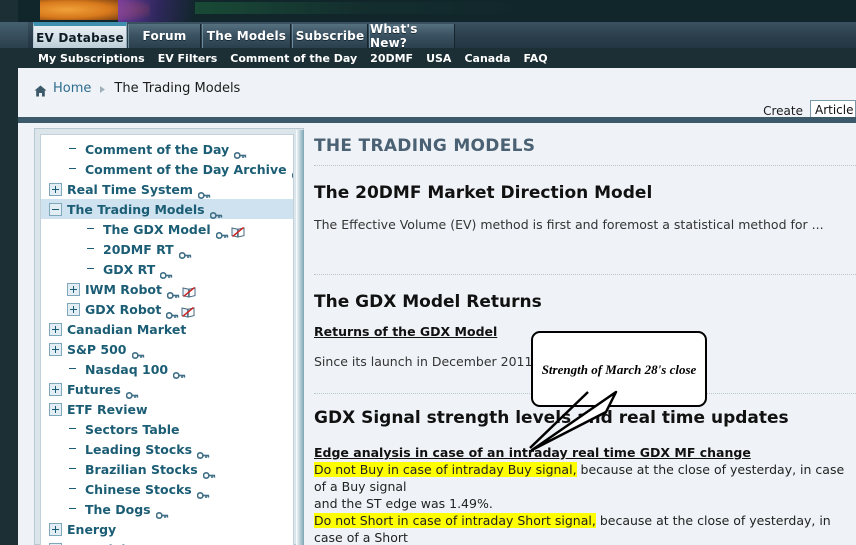 The image size is (856, 545). Describe the element at coordinates (100, 543) in the screenshot. I see `sidebar-item-label: Materials` at that location.